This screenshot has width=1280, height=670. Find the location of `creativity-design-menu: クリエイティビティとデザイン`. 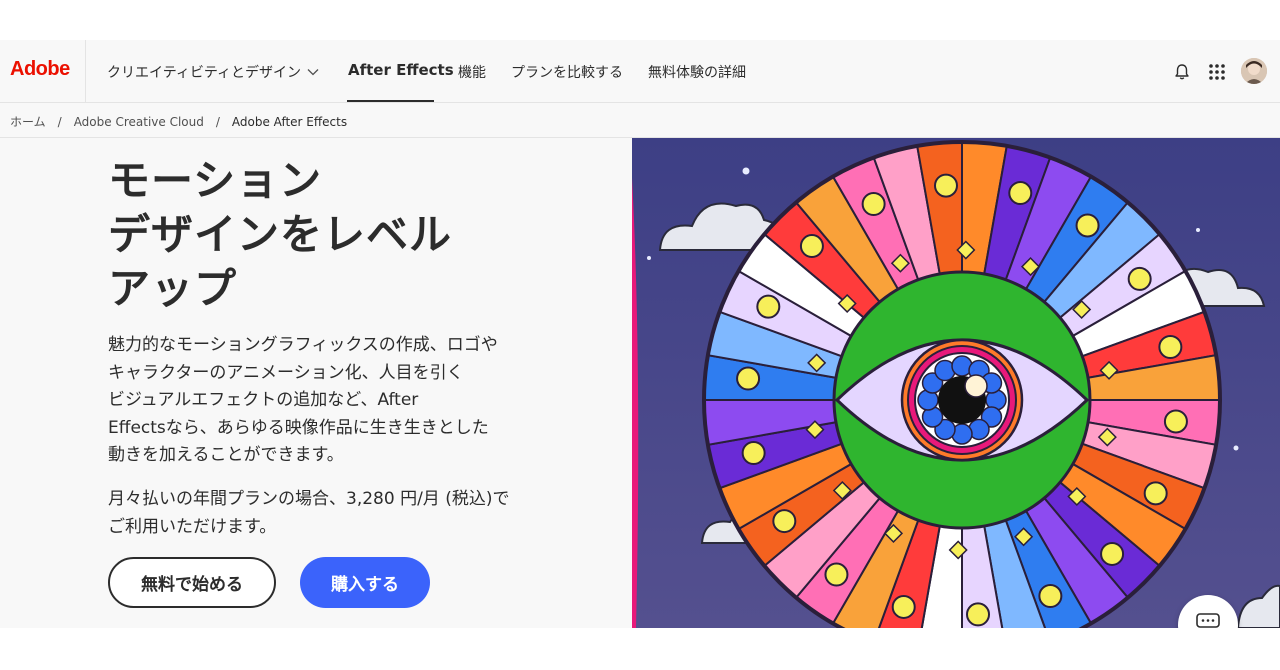

creativity-design-menu: クリエイティビティとデザイン is located at coordinates (213, 72).